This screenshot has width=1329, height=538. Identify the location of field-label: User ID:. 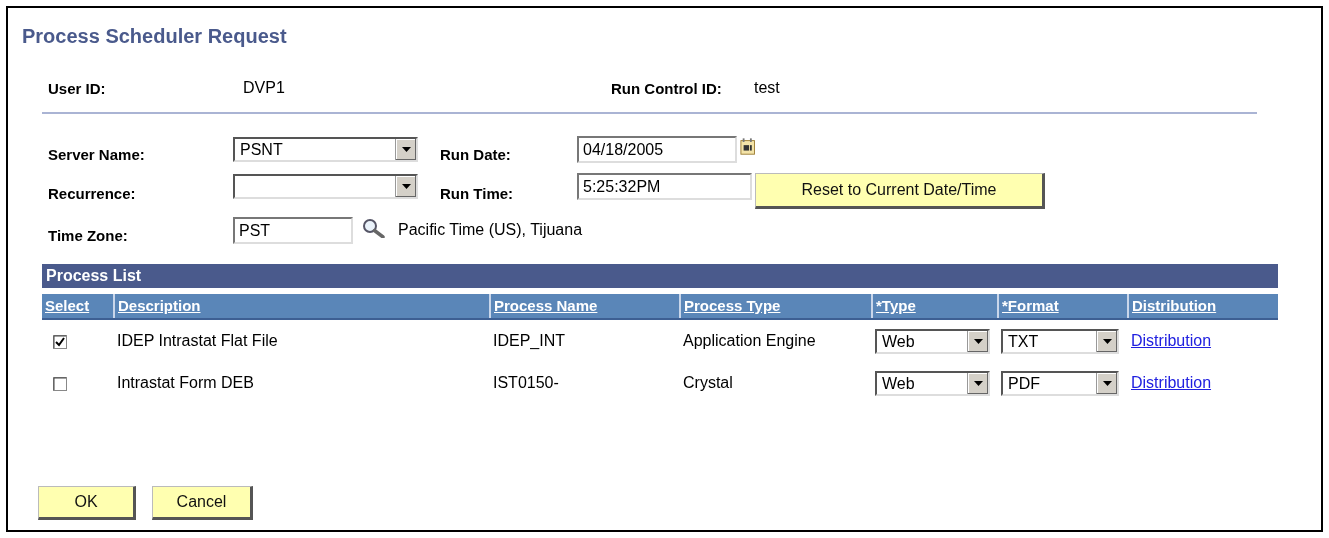
(77, 88).